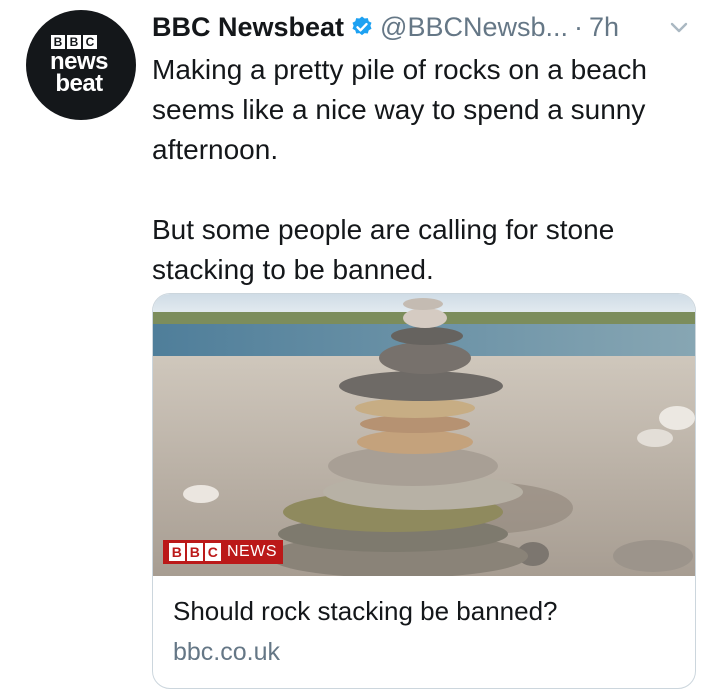 The image size is (720, 698). I want to click on bbc-block: C, so click(90, 42).